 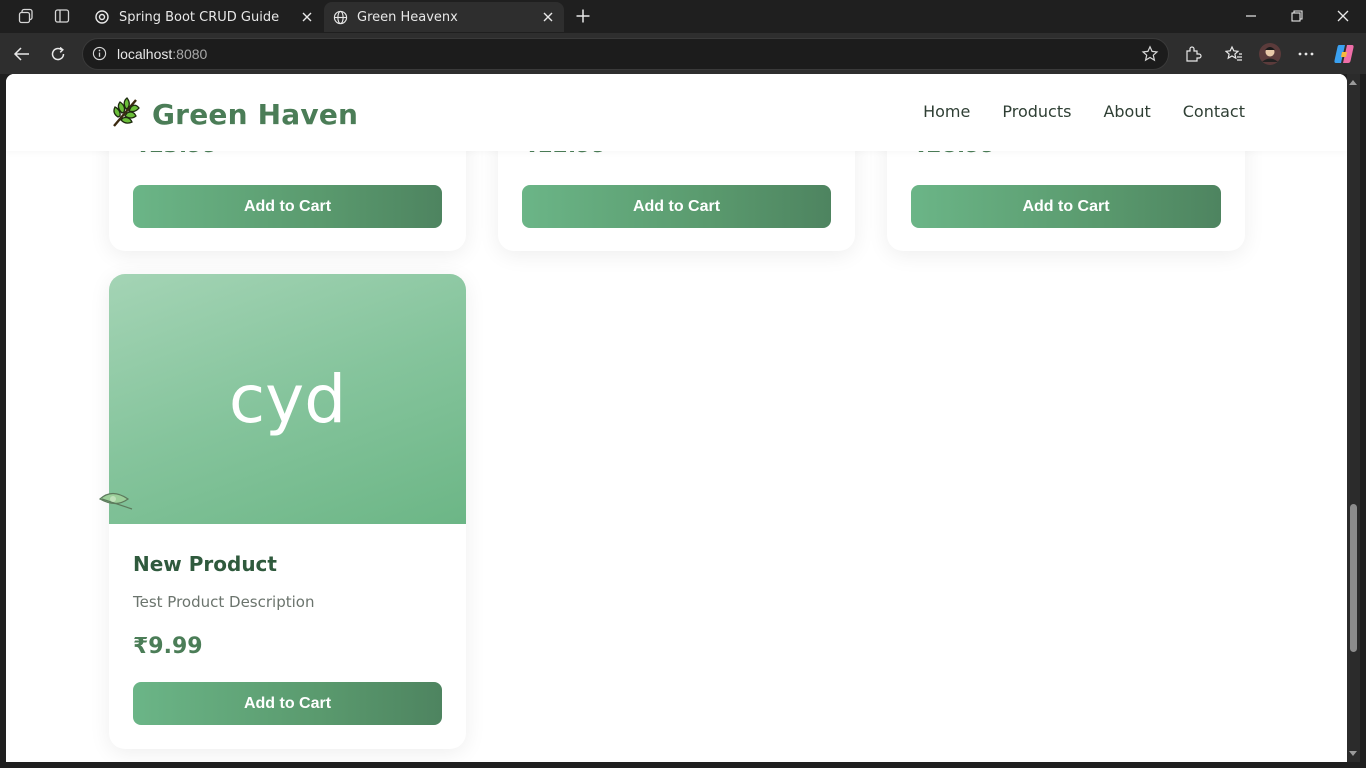 I want to click on logo-text: Green Haven, so click(x=255, y=114).